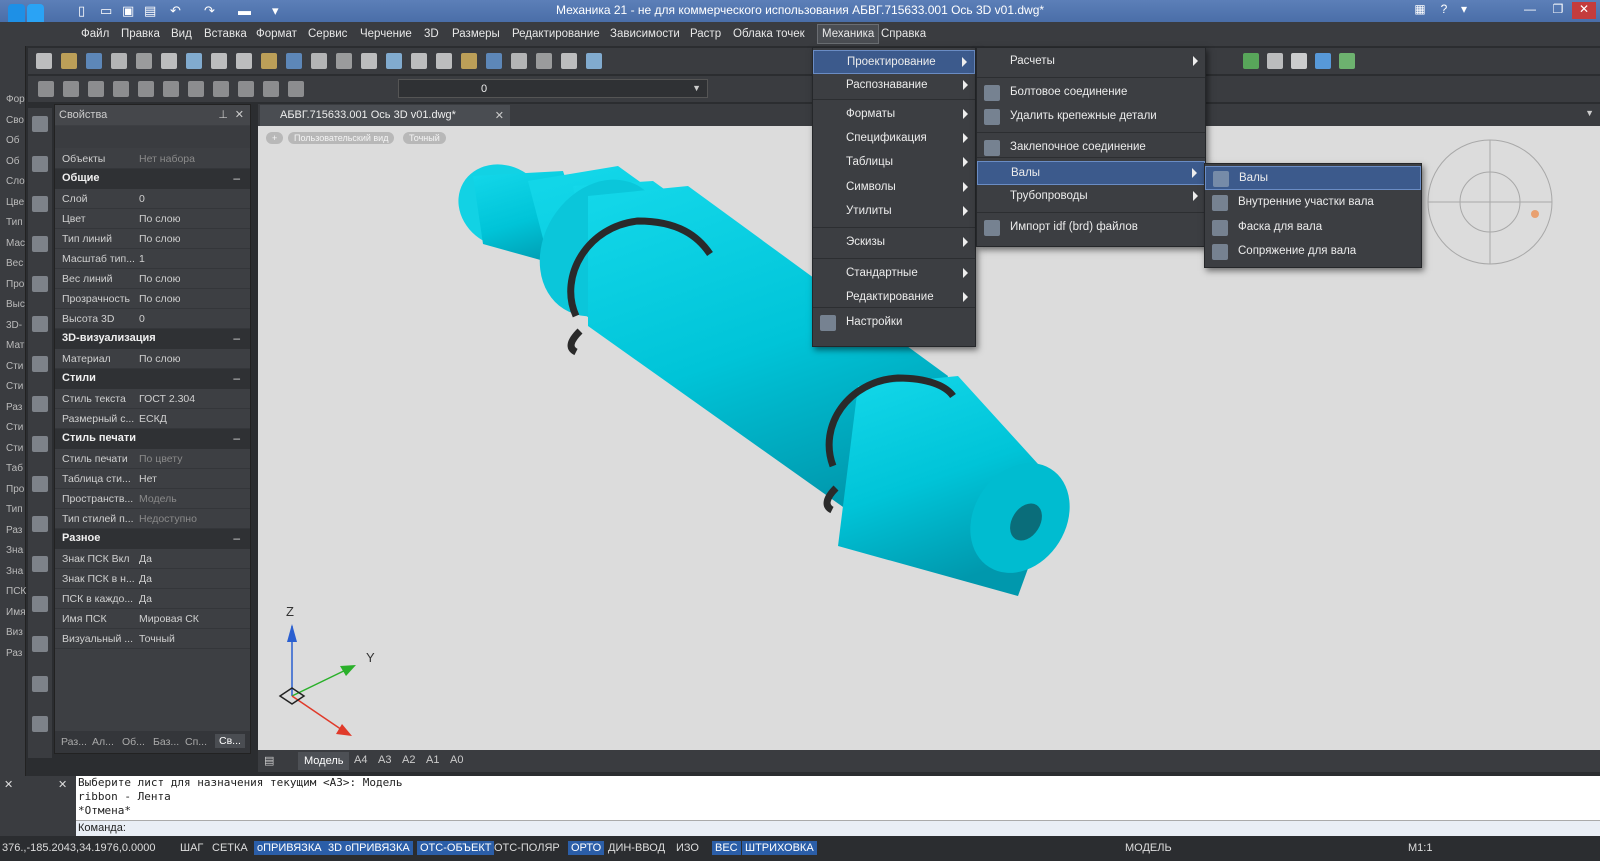 The height and width of the screenshot is (861, 1600). What do you see at coordinates (848, 34) in the screenshot?
I see `menu-item: Механика` at bounding box center [848, 34].